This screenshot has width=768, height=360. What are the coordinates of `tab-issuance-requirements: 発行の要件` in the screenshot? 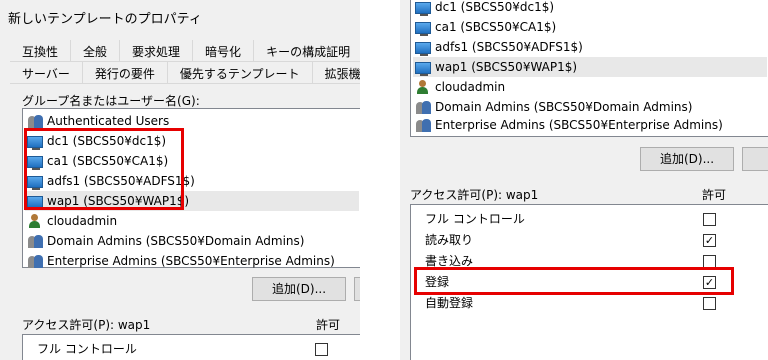 It's located at (125, 73).